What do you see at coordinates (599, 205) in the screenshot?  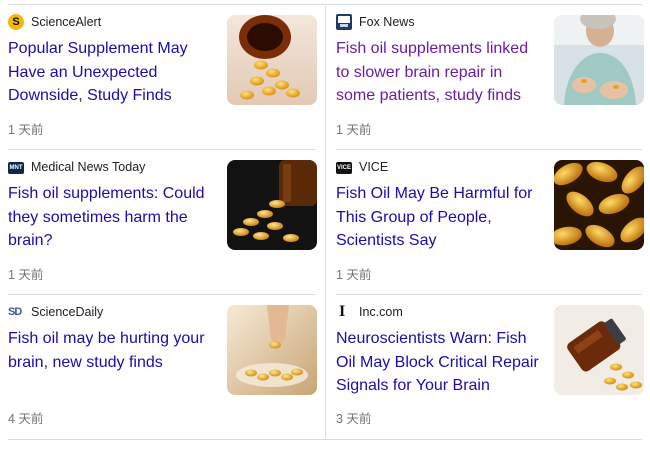 I see `capsules-closeup-image` at bounding box center [599, 205].